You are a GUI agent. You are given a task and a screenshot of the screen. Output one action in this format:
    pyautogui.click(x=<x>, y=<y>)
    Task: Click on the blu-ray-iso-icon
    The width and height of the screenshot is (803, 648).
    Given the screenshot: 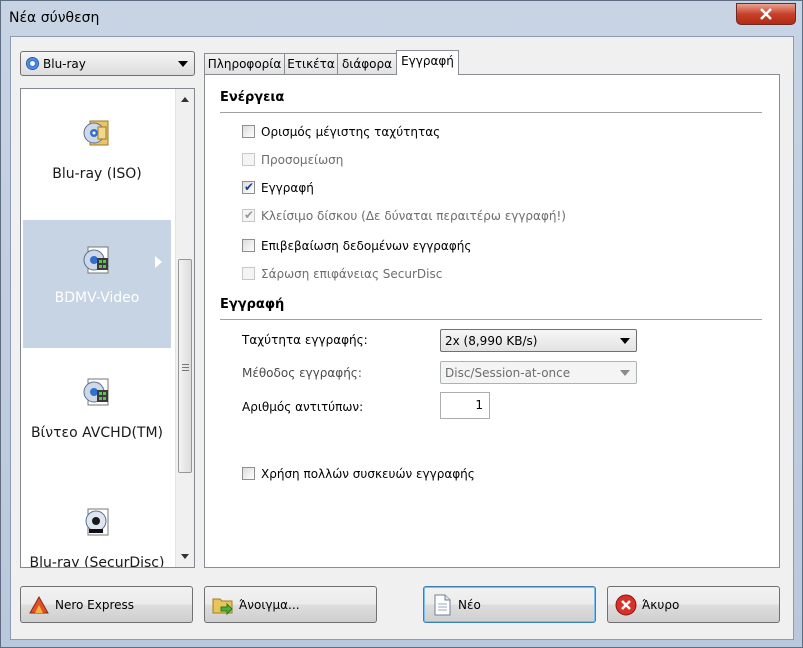 What is the action you would take?
    pyautogui.click(x=96, y=133)
    